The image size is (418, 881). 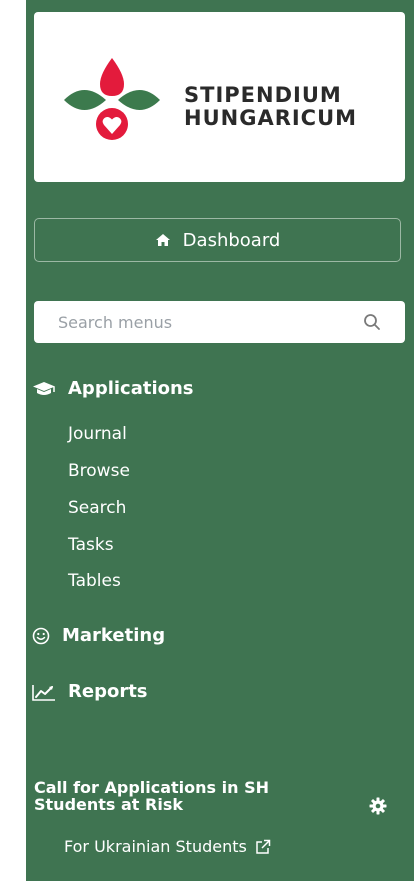 I want to click on menu-marketing-label: Marketing, so click(x=114, y=635).